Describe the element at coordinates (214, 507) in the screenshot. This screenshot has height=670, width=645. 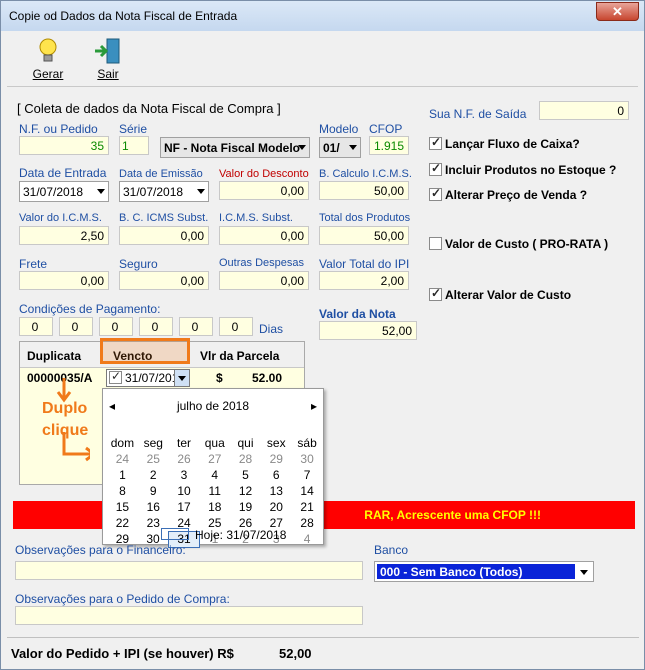
I see `calendar-day: 18` at that location.